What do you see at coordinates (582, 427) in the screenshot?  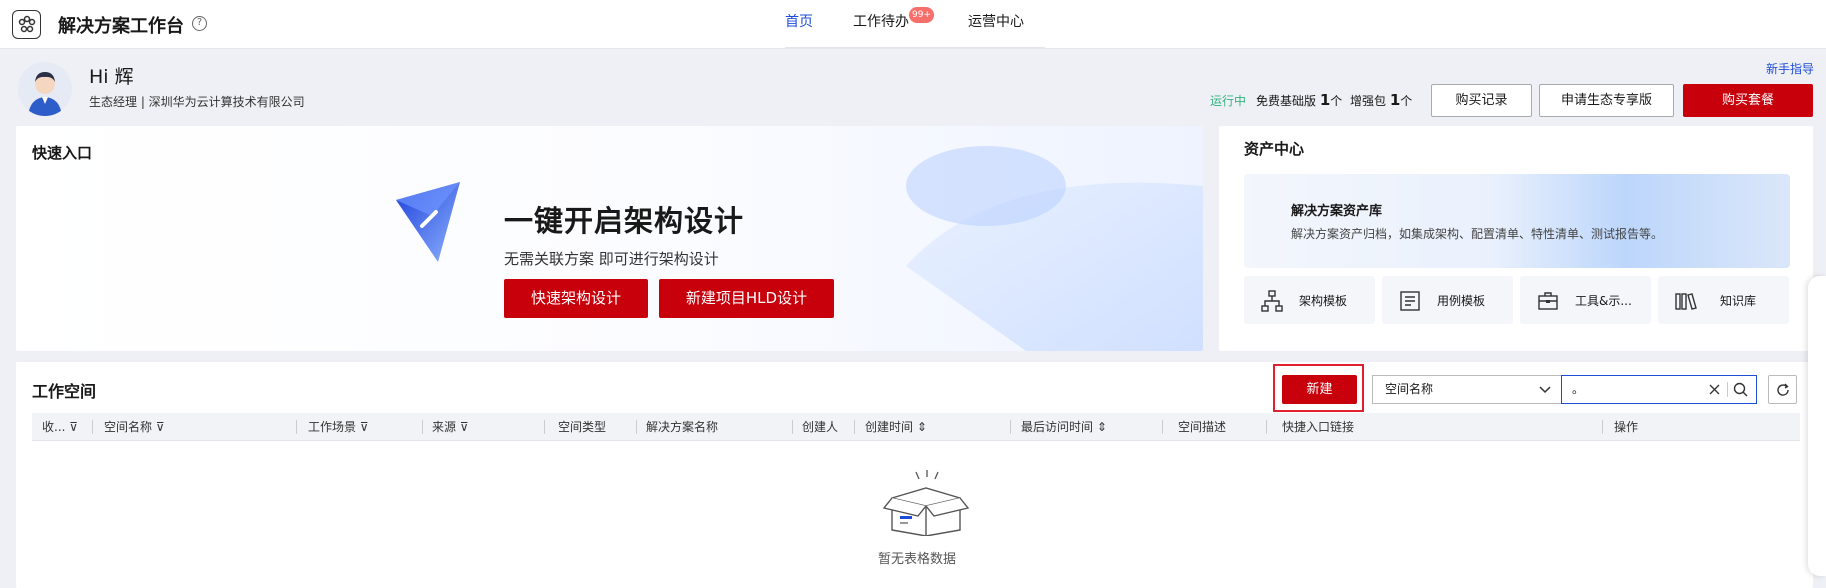 I see `col-space-type: 空间类型` at bounding box center [582, 427].